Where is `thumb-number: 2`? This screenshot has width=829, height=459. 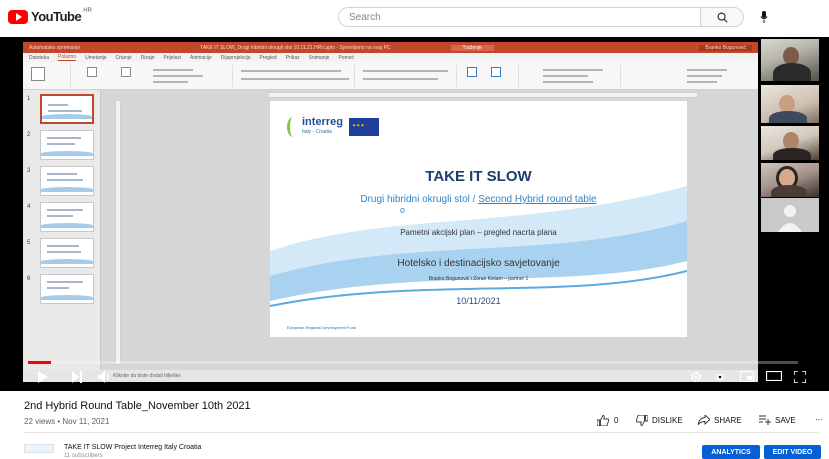
thumb-number: 2 is located at coordinates (29, 135).